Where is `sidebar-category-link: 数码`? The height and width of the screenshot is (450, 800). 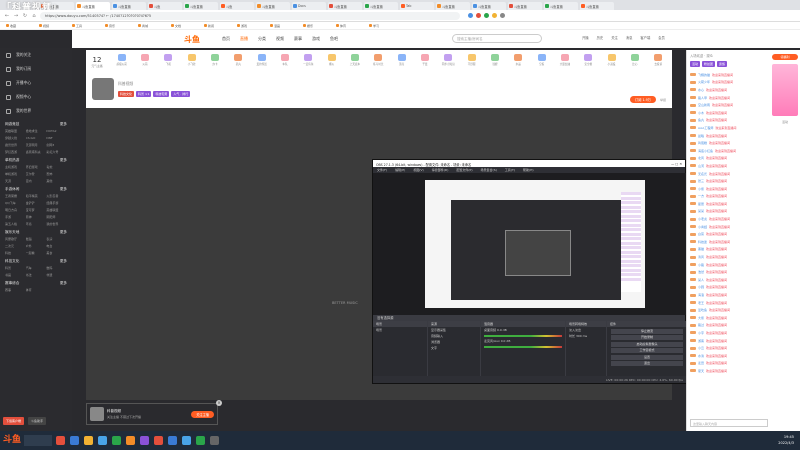 sidebar-category-link: 数码 is located at coordinates (56, 268).